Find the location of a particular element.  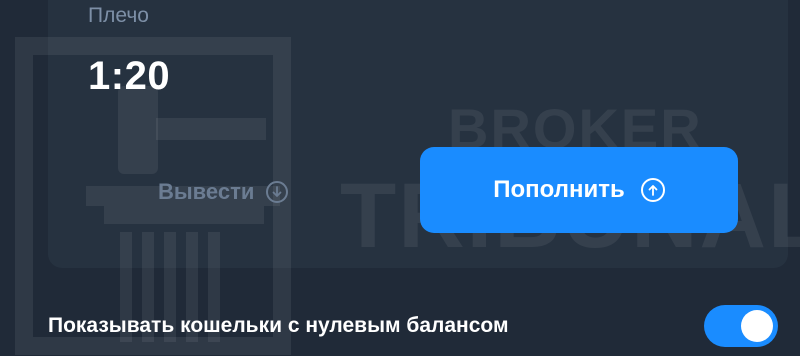

deposit-button: Пополнить is located at coordinates (579, 190).